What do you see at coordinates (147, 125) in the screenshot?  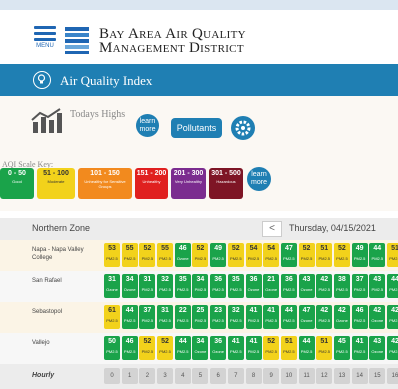 I see `learn-more-button: learn more` at bounding box center [147, 125].